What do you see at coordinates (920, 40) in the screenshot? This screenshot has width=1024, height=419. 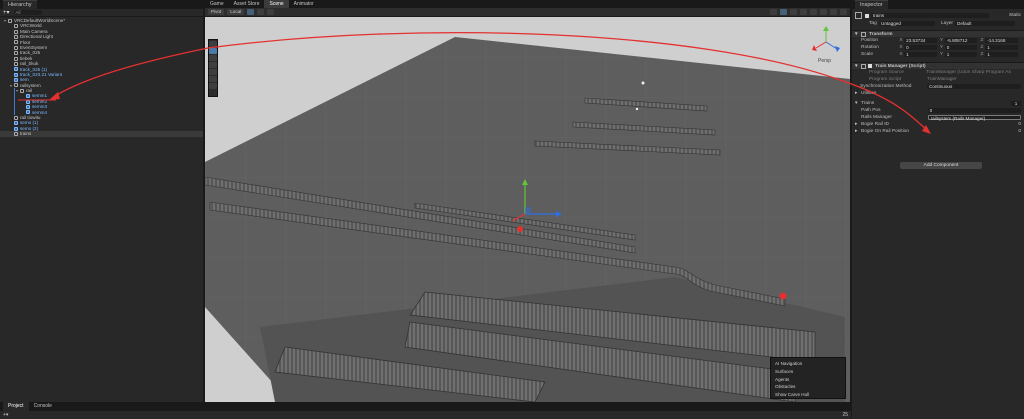 I see `position-x-field: 23.53734` at bounding box center [920, 40].